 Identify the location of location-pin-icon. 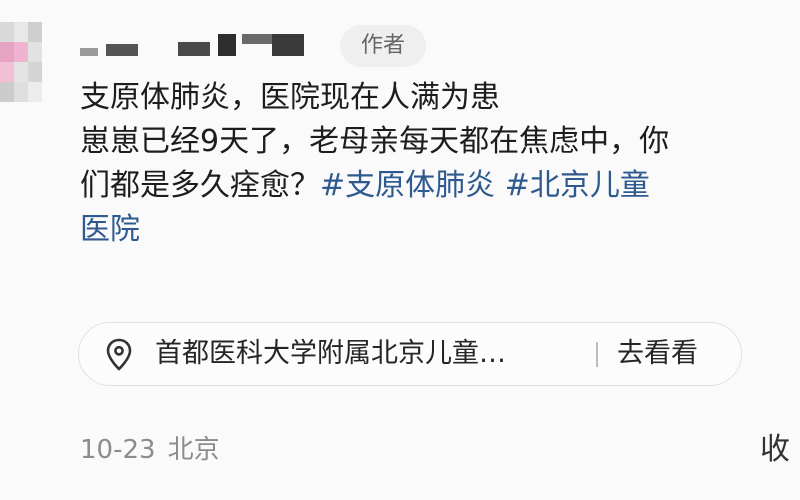
(119, 354).